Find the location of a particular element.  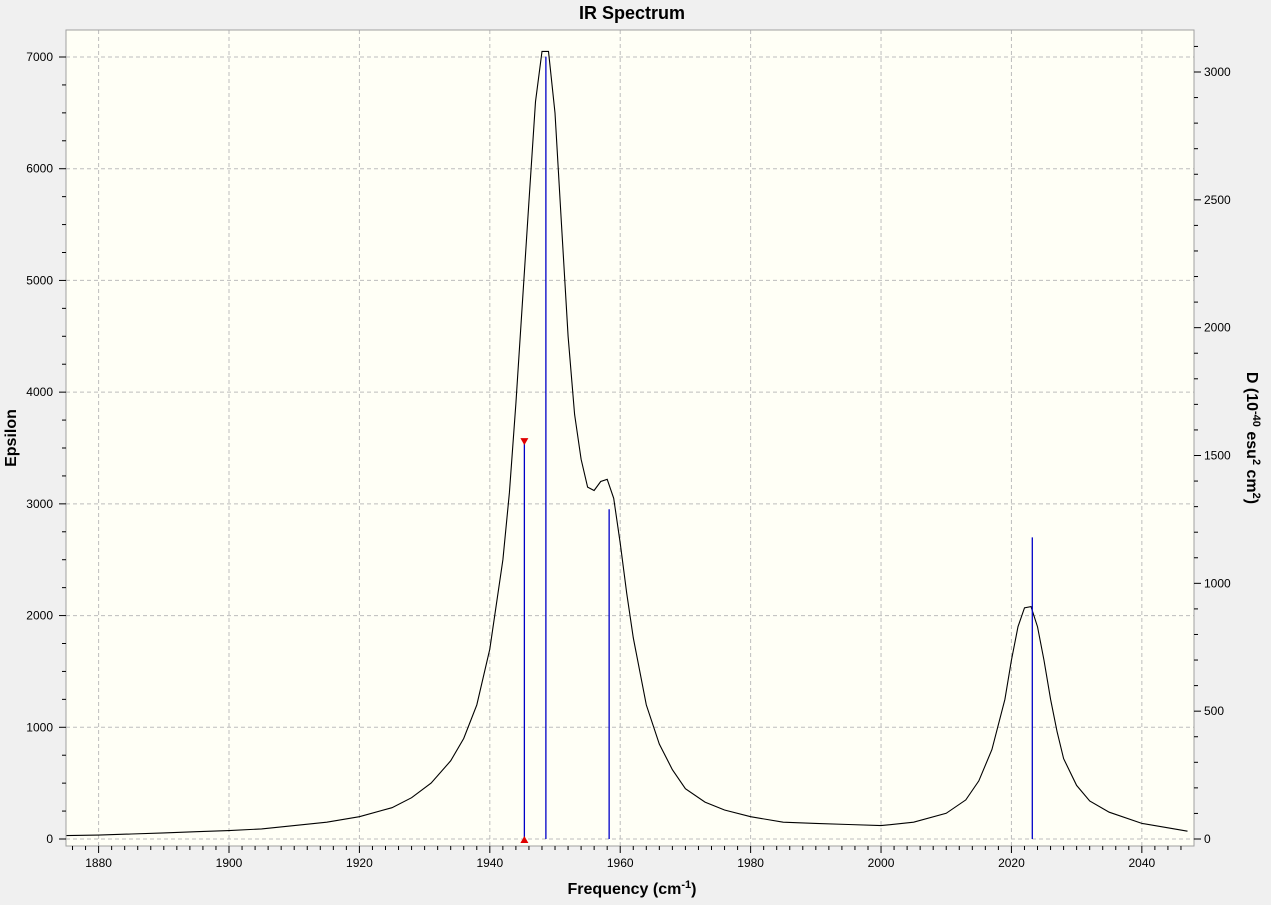

y-left-tick-label: 0 is located at coordinates (49, 839).